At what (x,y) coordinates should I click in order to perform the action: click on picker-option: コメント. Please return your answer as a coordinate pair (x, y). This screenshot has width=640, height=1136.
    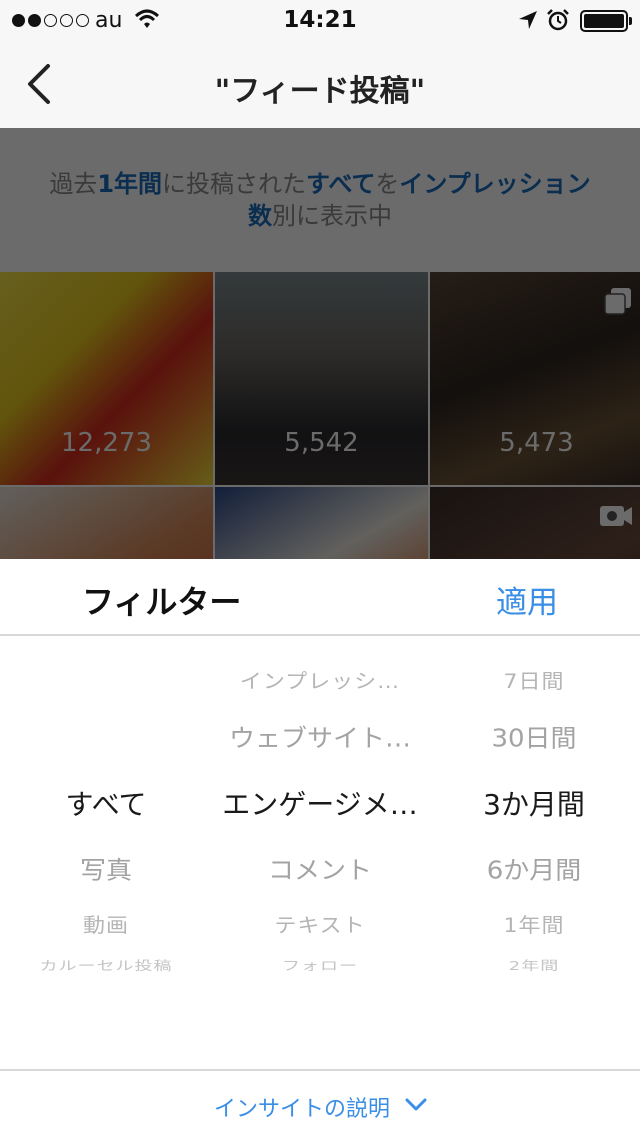
    Looking at the image, I should click on (320, 868).